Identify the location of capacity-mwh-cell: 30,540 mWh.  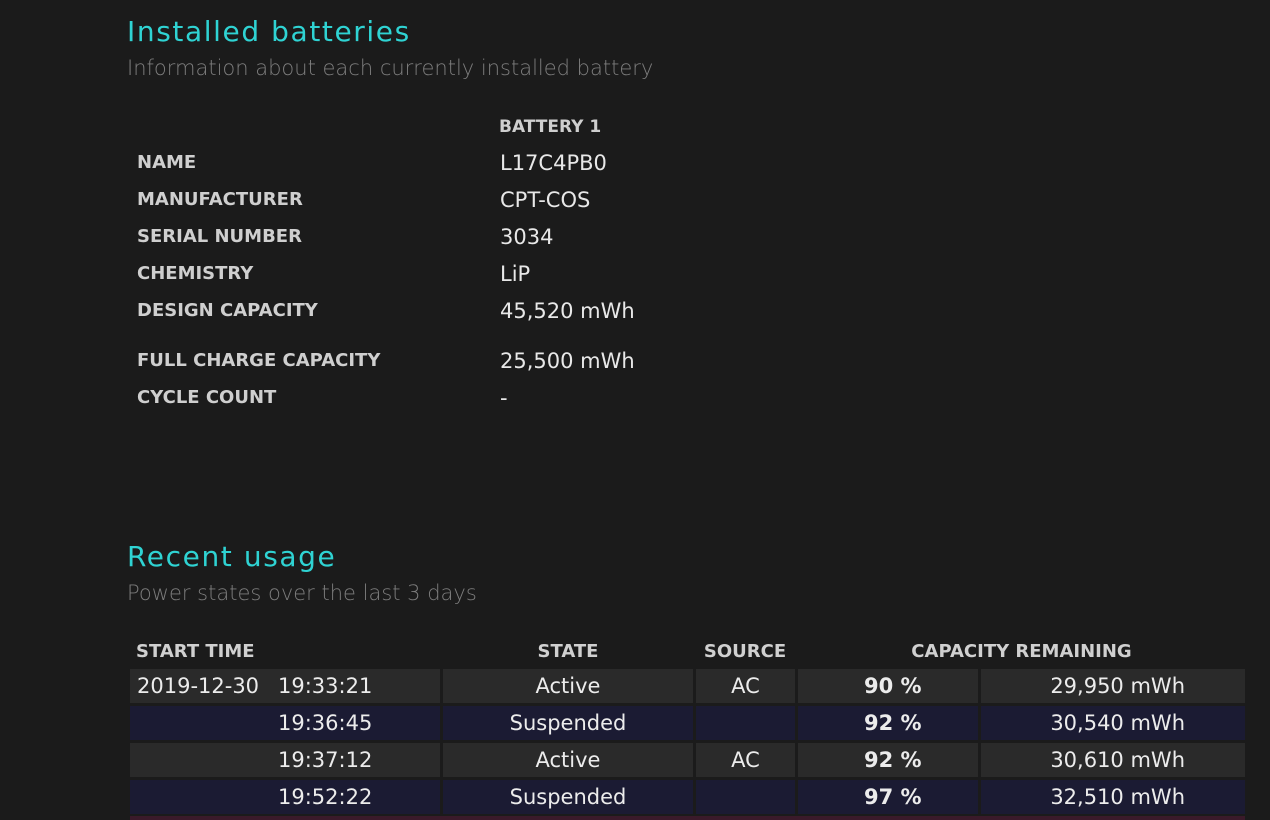
(1113, 723).